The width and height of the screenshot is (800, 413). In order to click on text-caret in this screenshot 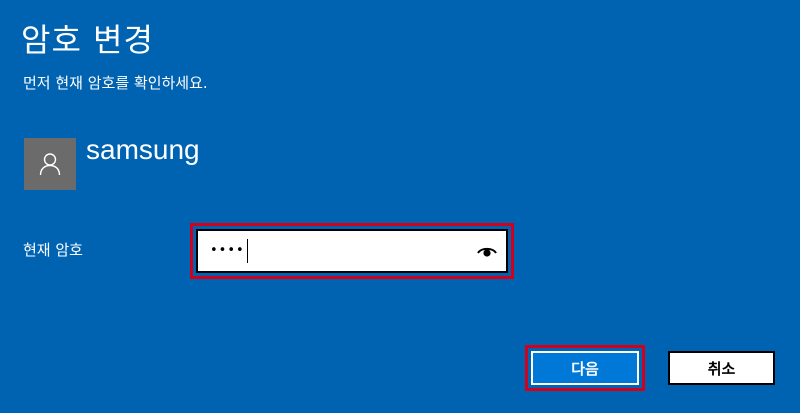, I will do `click(247, 251)`.